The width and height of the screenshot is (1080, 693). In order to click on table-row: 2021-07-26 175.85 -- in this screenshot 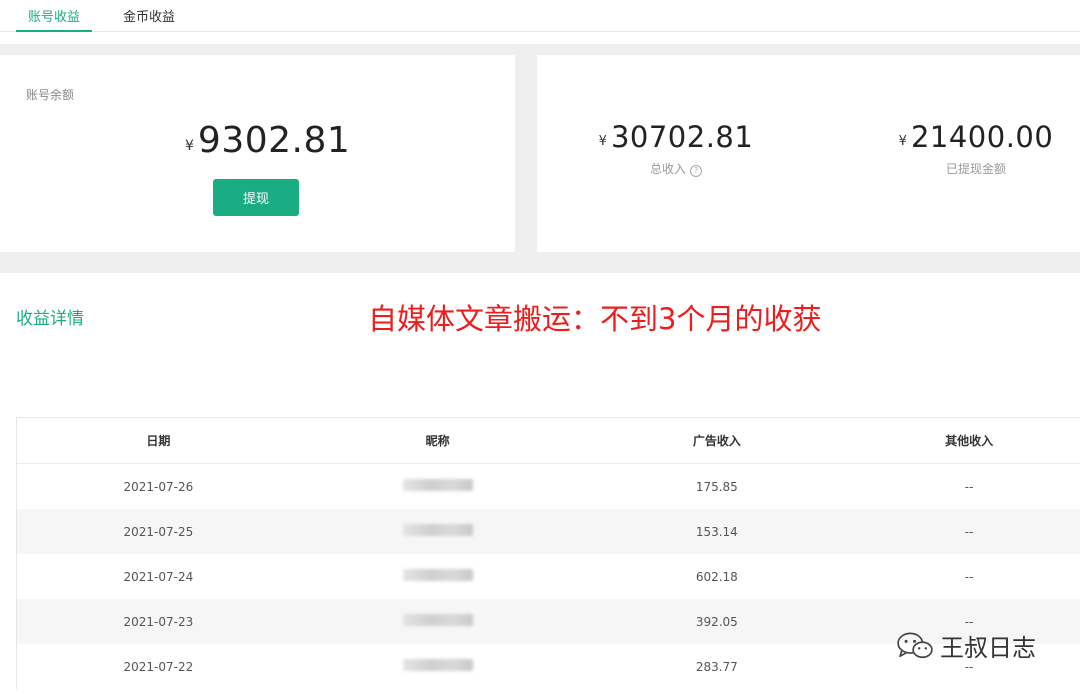, I will do `click(548, 486)`.